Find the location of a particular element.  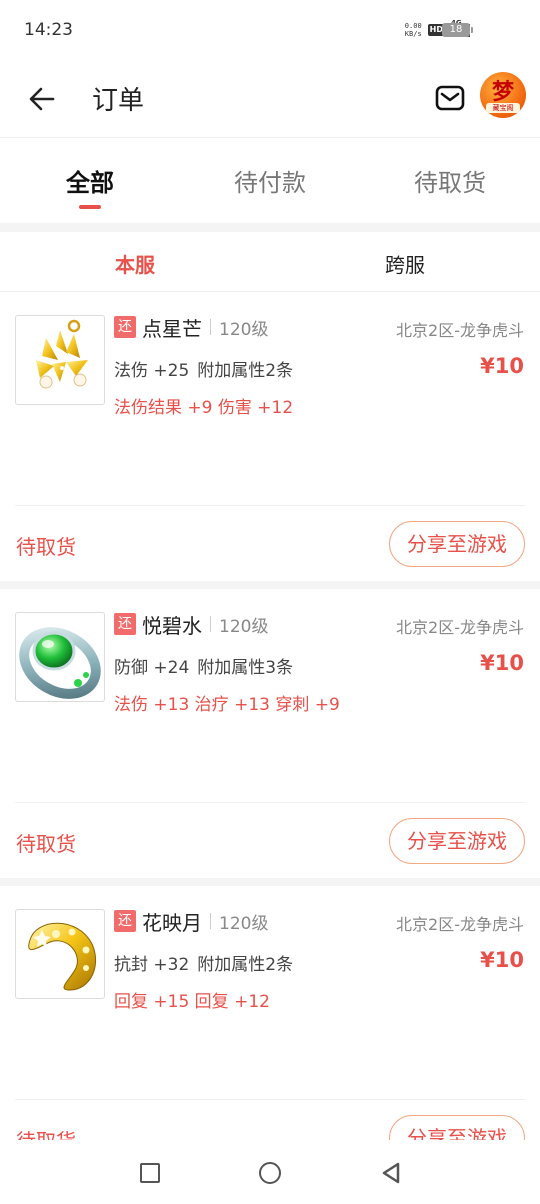

gold-bracelet-icon is located at coordinates (62, 956).